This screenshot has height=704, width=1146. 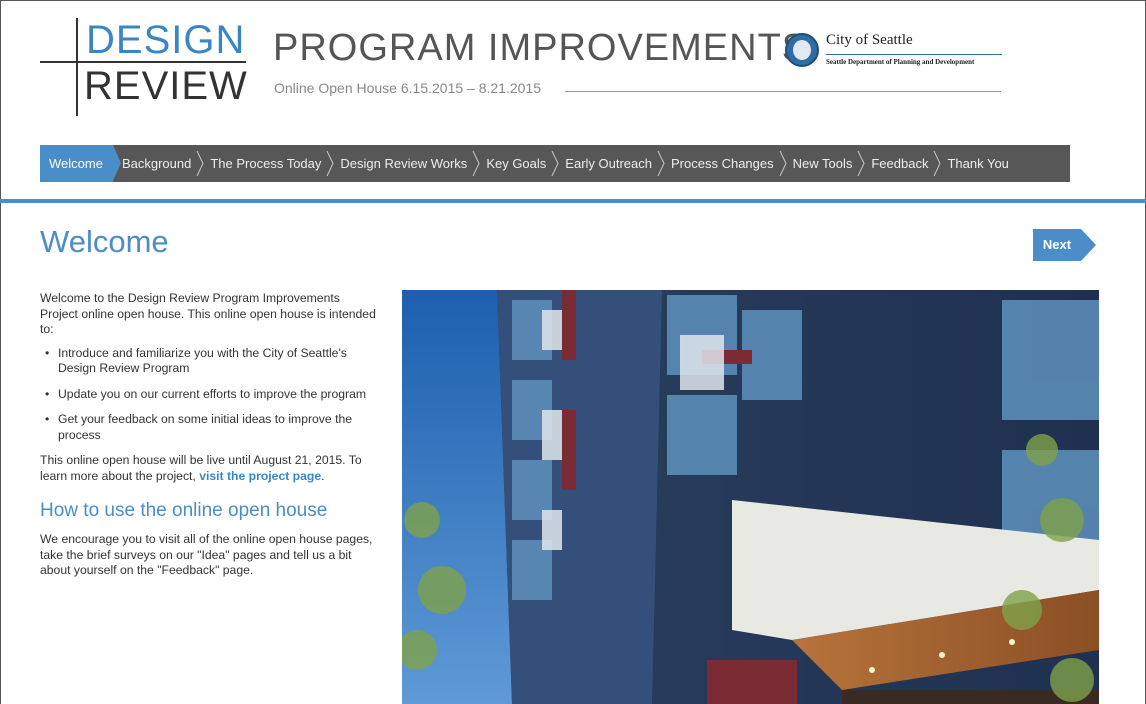 What do you see at coordinates (1088, 245) in the screenshot?
I see `next-arrow-icon` at bounding box center [1088, 245].